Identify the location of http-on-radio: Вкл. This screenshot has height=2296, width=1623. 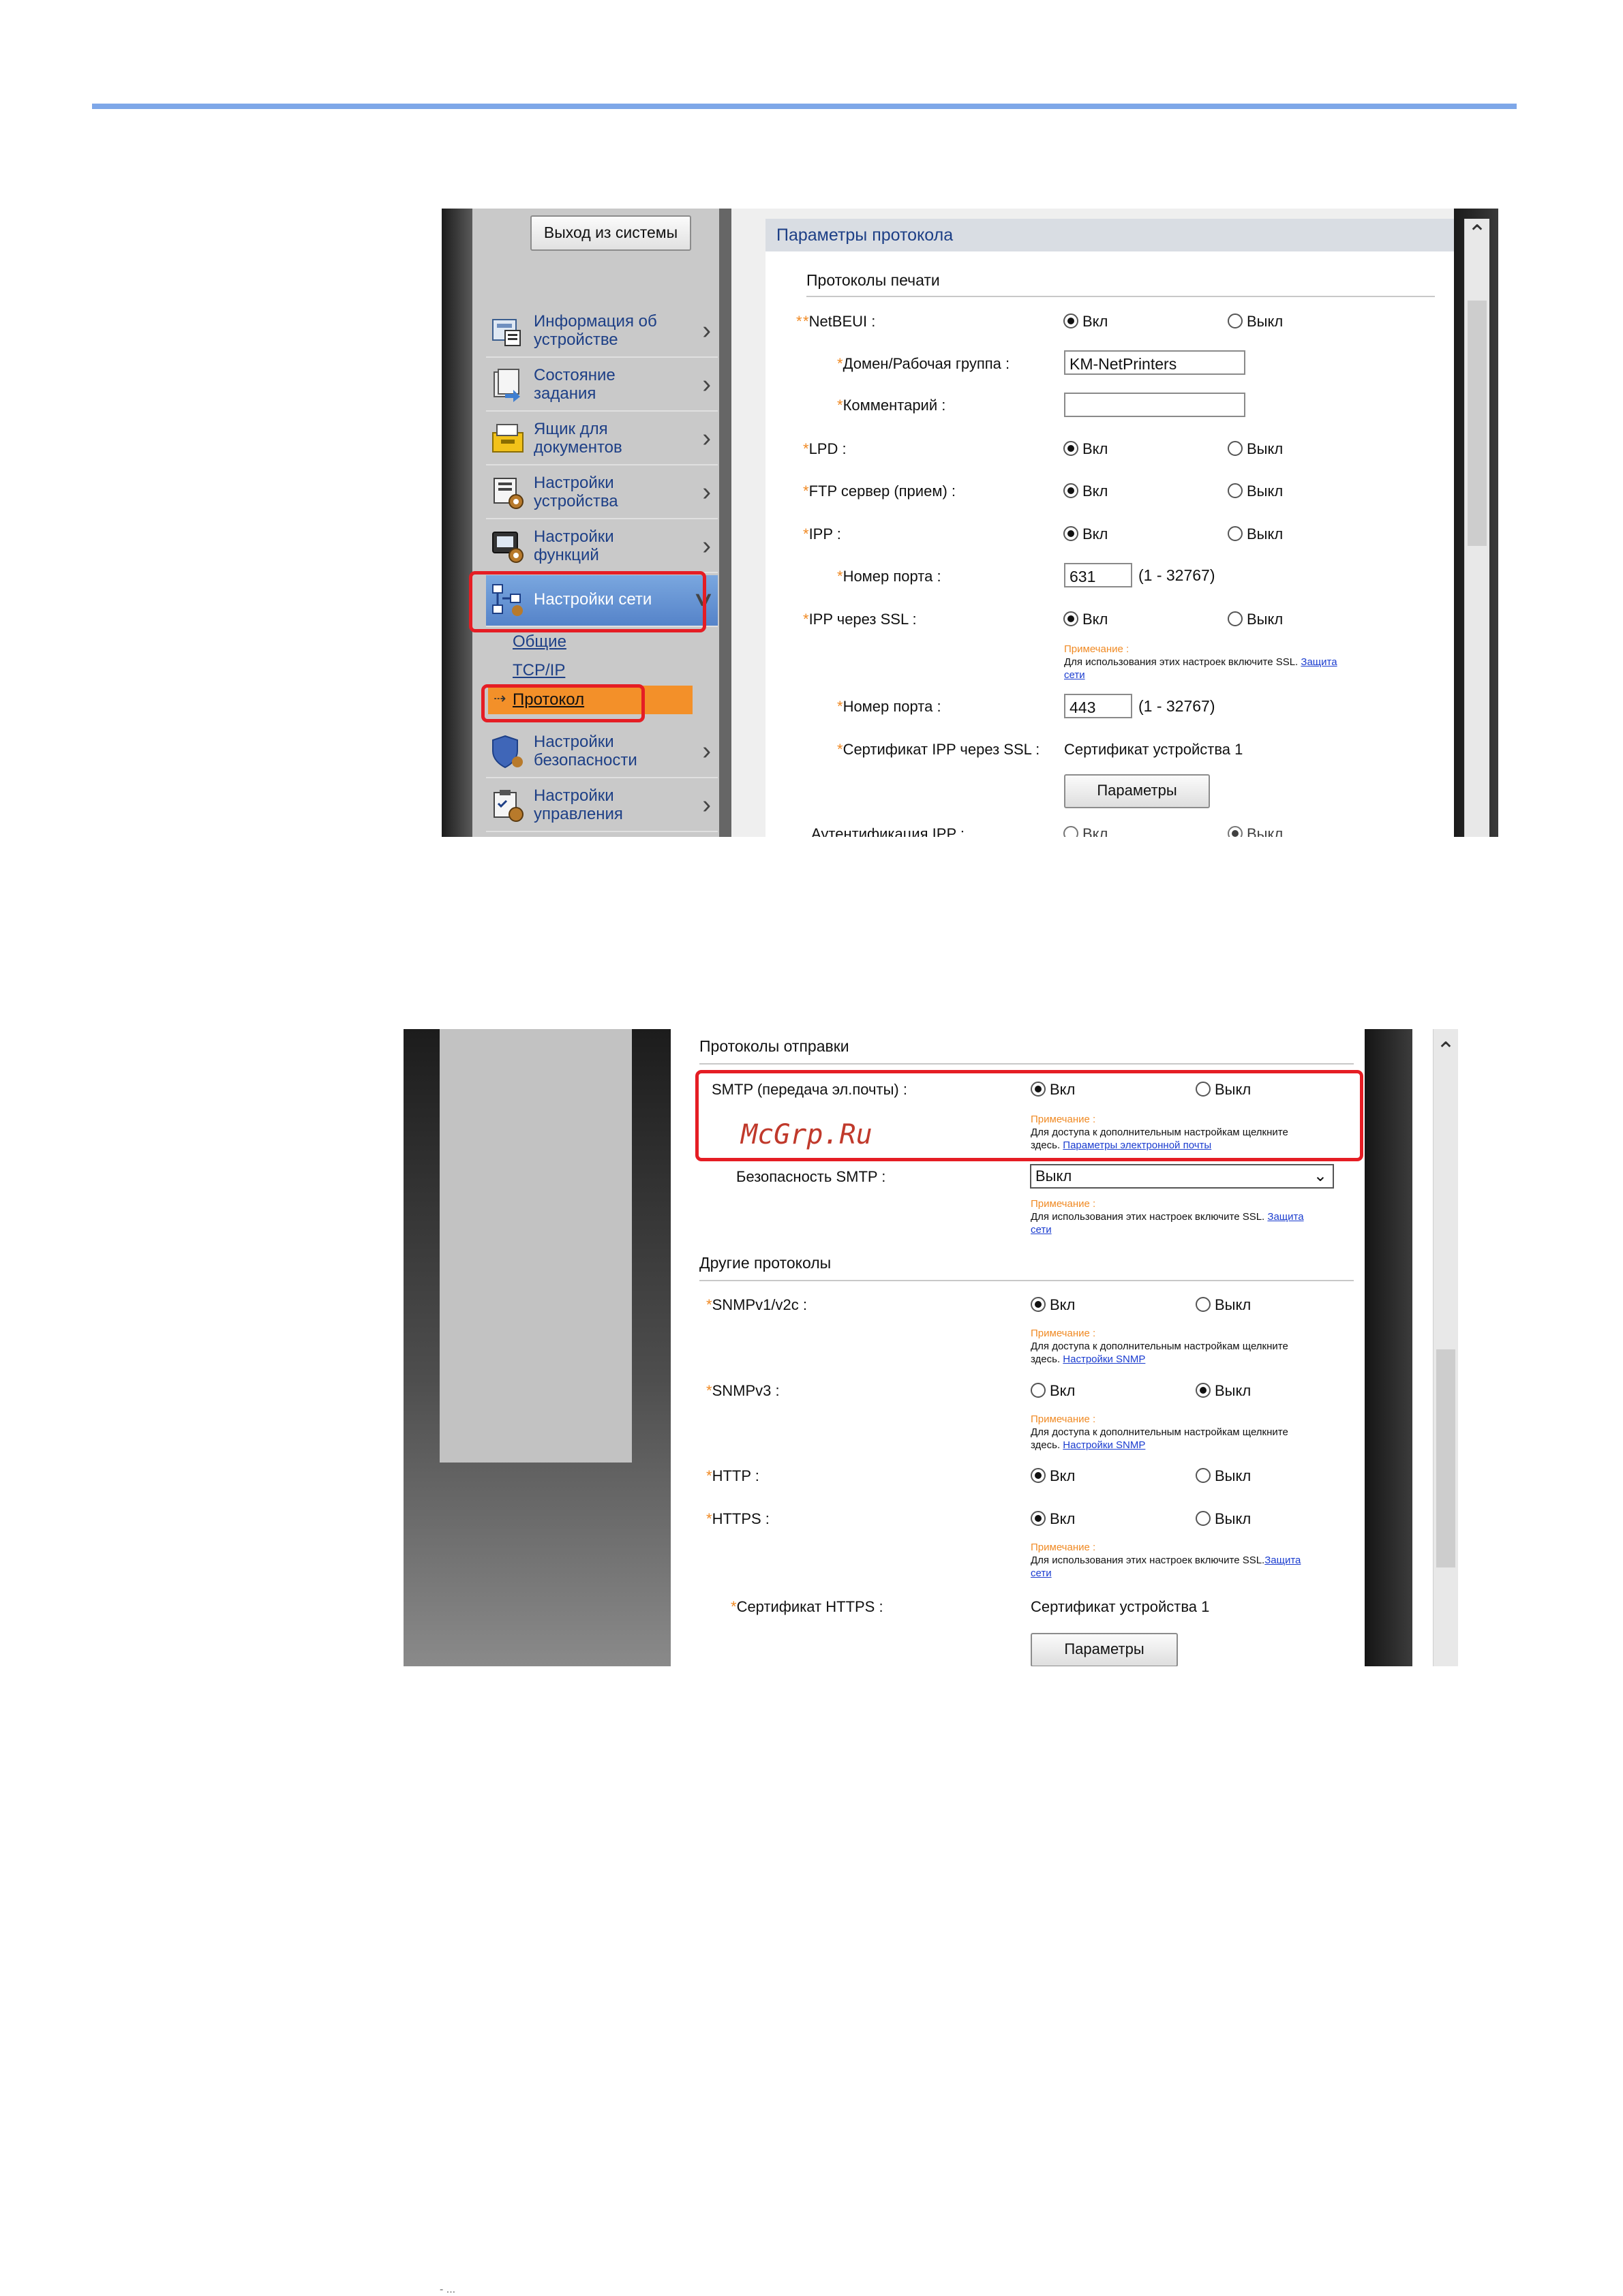
(1053, 1476).